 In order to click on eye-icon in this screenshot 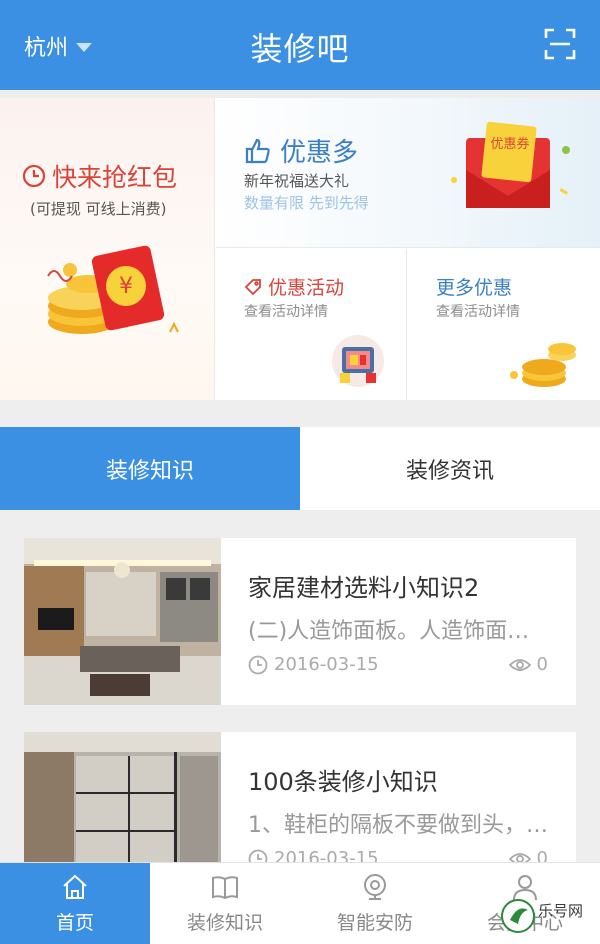, I will do `click(519, 664)`.